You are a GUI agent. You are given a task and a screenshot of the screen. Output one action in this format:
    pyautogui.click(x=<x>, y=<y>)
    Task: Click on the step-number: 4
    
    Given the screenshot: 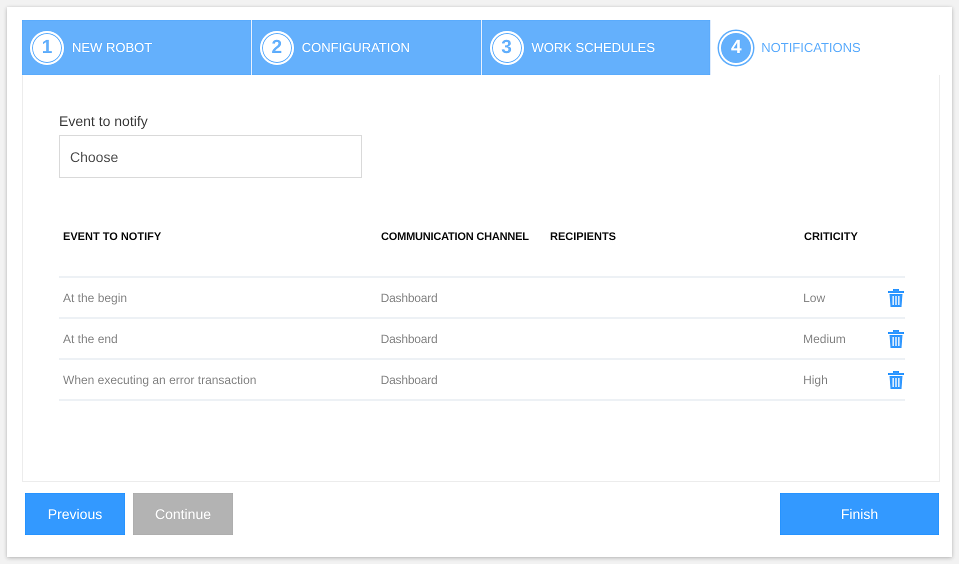 What is the action you would take?
    pyautogui.click(x=736, y=47)
    